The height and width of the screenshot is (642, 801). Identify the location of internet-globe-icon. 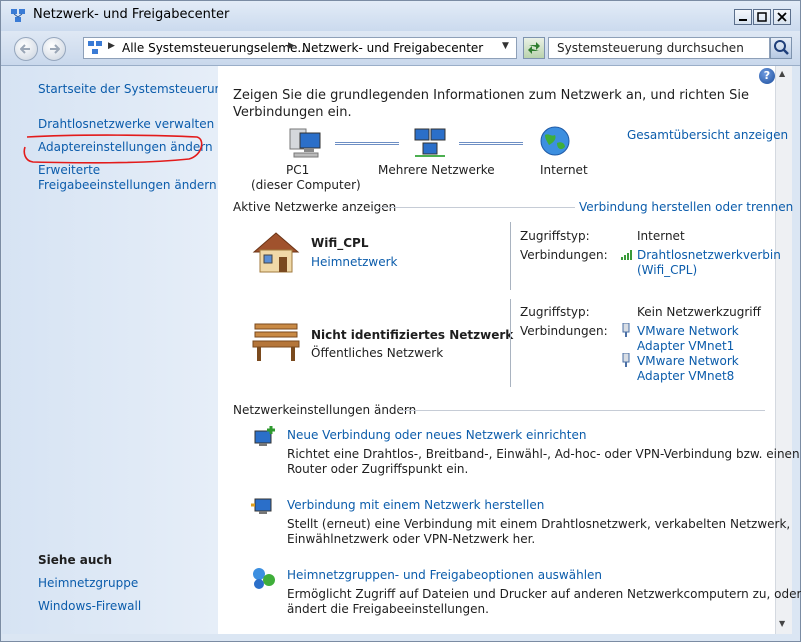
(555, 141).